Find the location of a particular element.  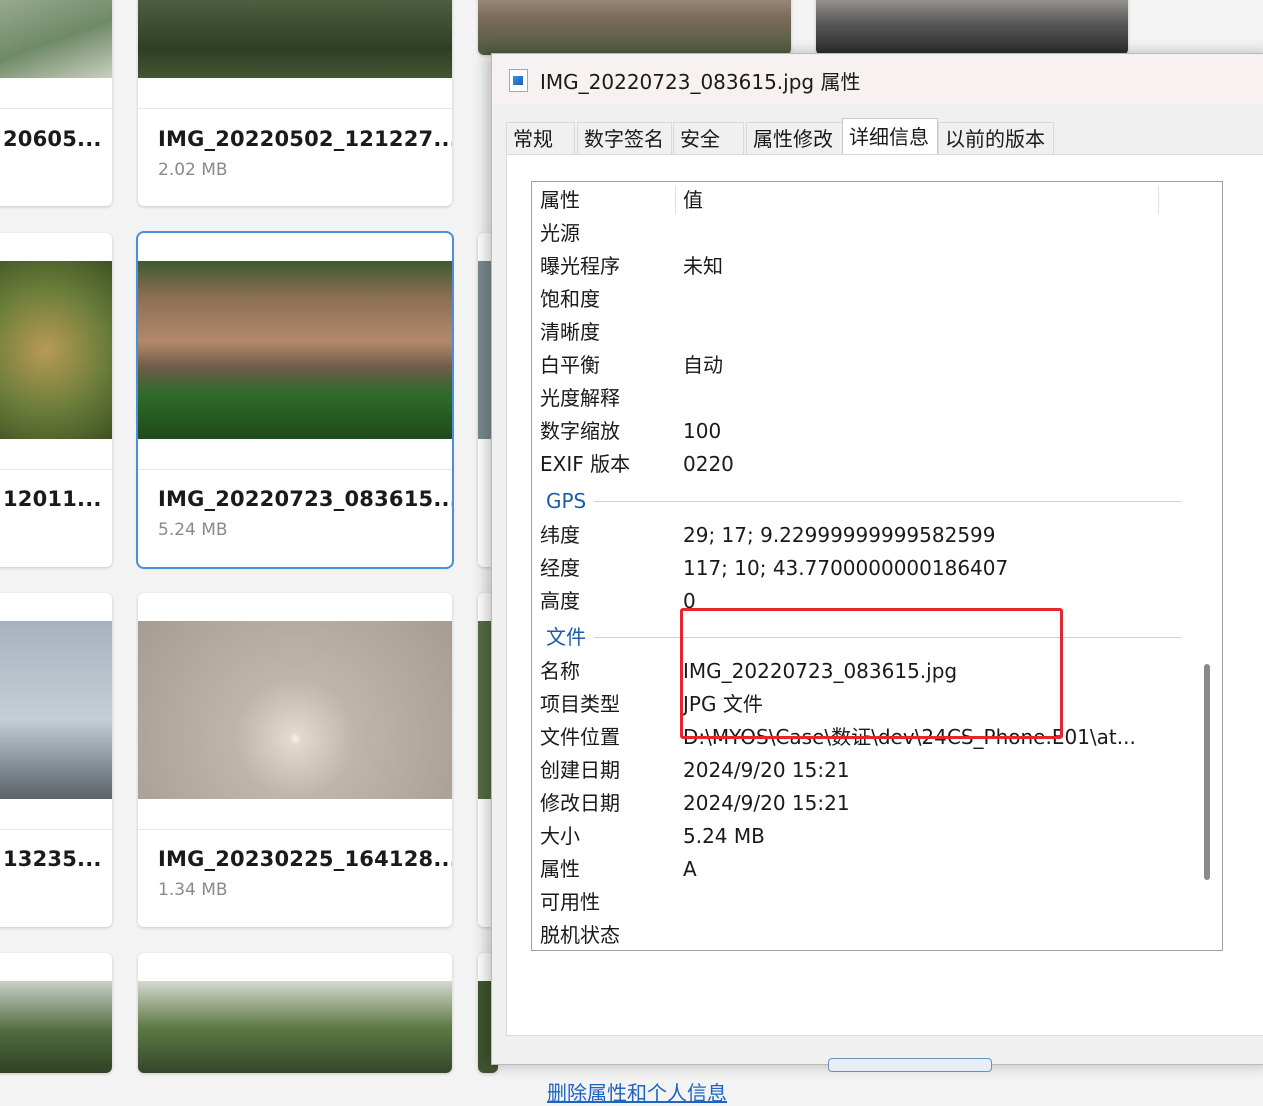

dialog-title: IMG_20220723_083615.jpg 属性 is located at coordinates (700, 82).